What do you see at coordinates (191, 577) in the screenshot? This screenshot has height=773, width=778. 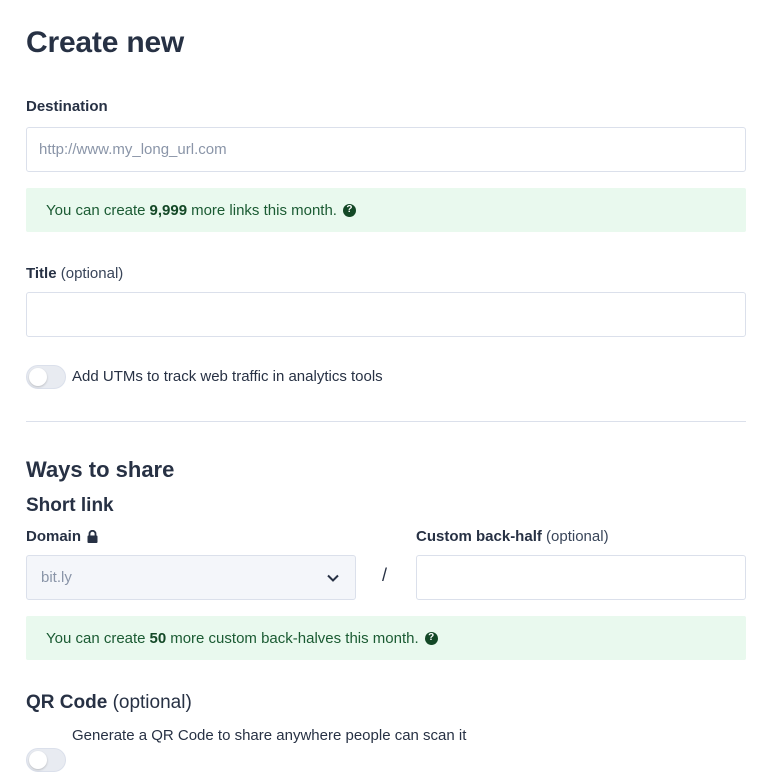 I see `domain-select: bit.ly` at bounding box center [191, 577].